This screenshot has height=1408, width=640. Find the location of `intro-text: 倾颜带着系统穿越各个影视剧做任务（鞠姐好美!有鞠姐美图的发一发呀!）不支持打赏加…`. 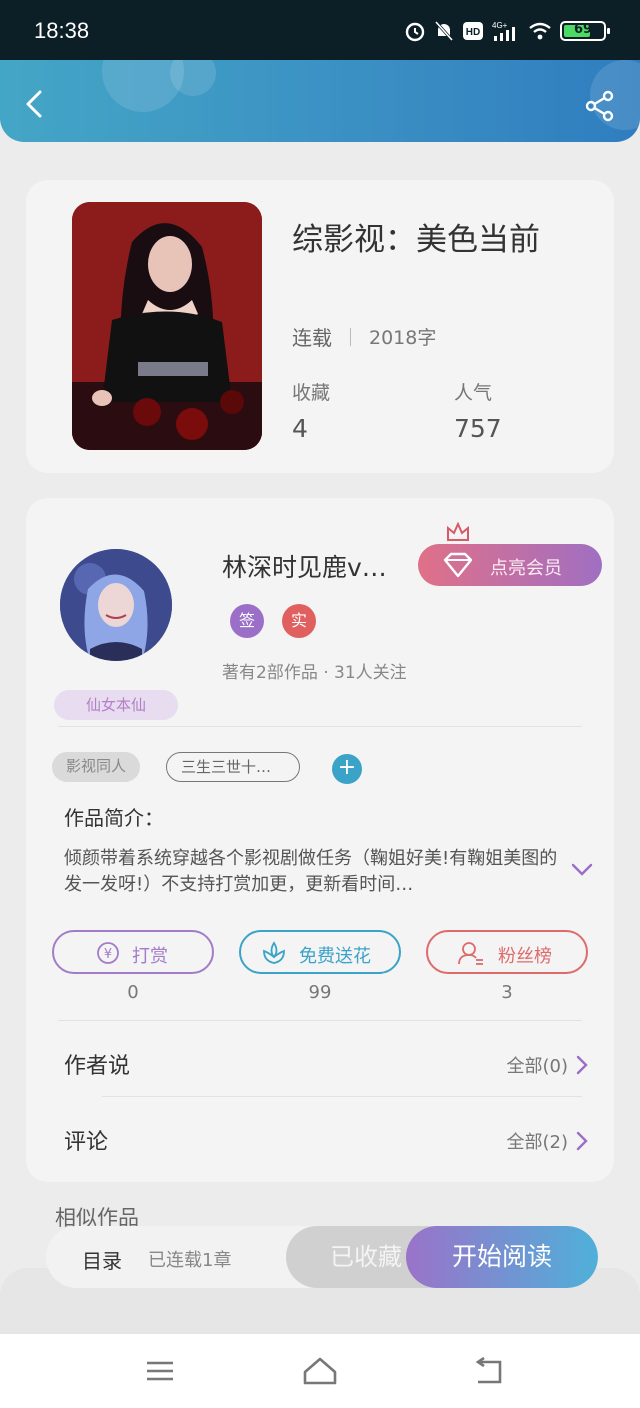

intro-text: 倾颜带着系统穿越各个影视剧做任务（鞠姐好美!有鞠姐美图的发一发呀!）不支持打赏加… is located at coordinates (311, 871).